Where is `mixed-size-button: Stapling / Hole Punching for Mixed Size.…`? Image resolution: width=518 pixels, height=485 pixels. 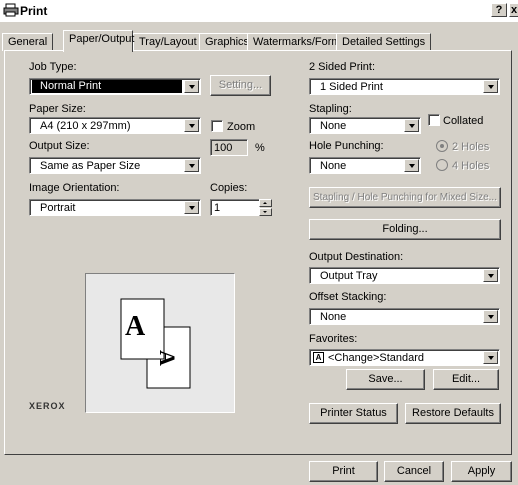
mixed-size-button: Stapling / Hole Punching for Mixed Size.… is located at coordinates (405, 197).